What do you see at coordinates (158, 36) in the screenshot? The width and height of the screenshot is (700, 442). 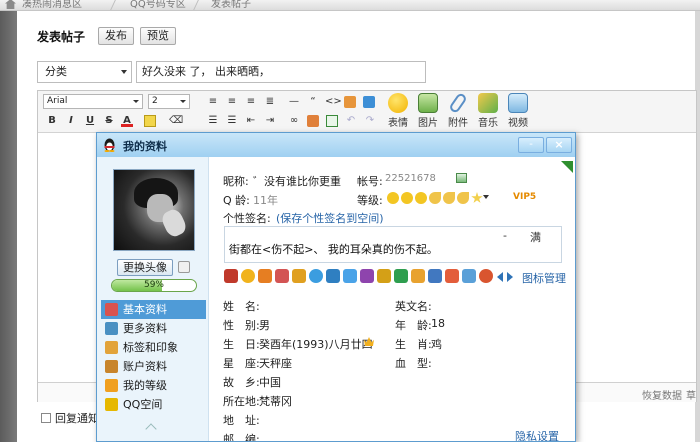 I see `preview-button: 预览` at bounding box center [158, 36].